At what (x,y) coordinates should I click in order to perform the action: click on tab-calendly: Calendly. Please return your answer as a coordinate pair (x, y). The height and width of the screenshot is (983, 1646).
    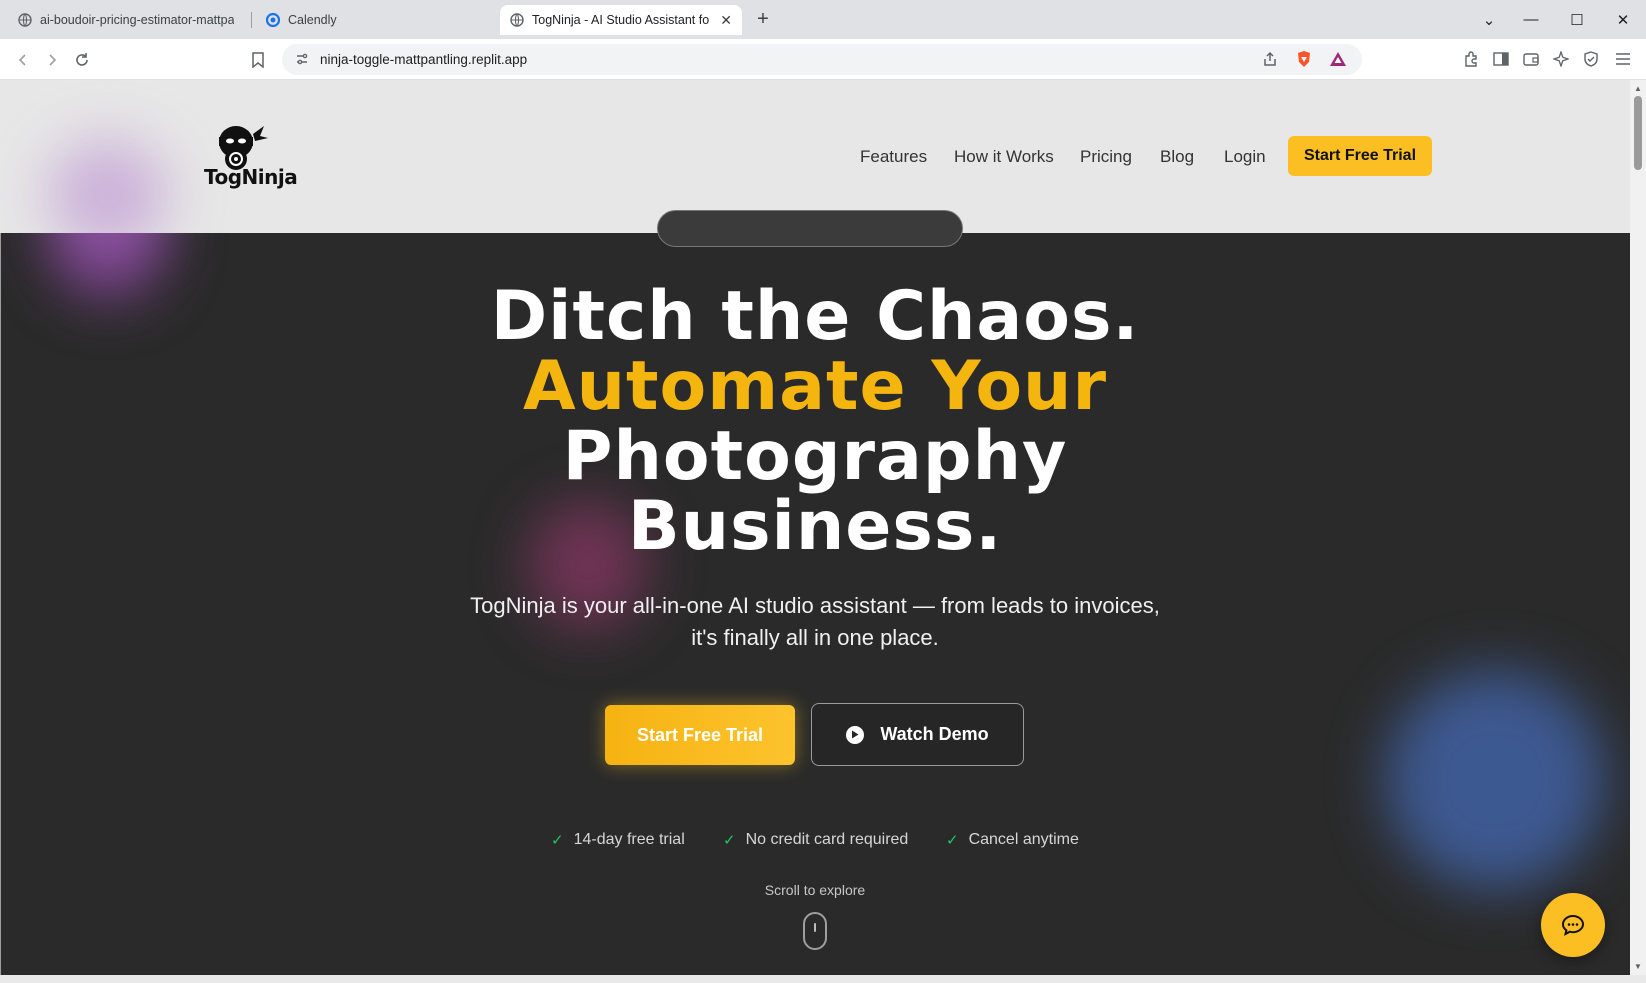
    Looking at the image, I should click on (371, 20).